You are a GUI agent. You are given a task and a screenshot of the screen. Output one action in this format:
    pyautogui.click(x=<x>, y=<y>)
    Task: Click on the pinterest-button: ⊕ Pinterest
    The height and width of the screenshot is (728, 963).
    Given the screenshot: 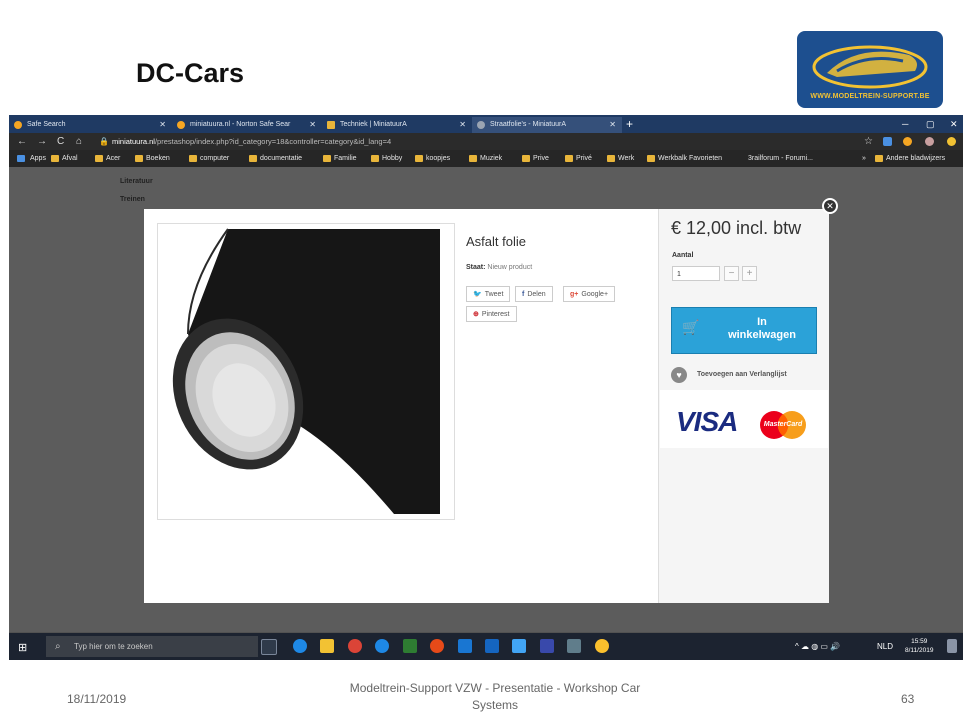 What is the action you would take?
    pyautogui.click(x=491, y=314)
    